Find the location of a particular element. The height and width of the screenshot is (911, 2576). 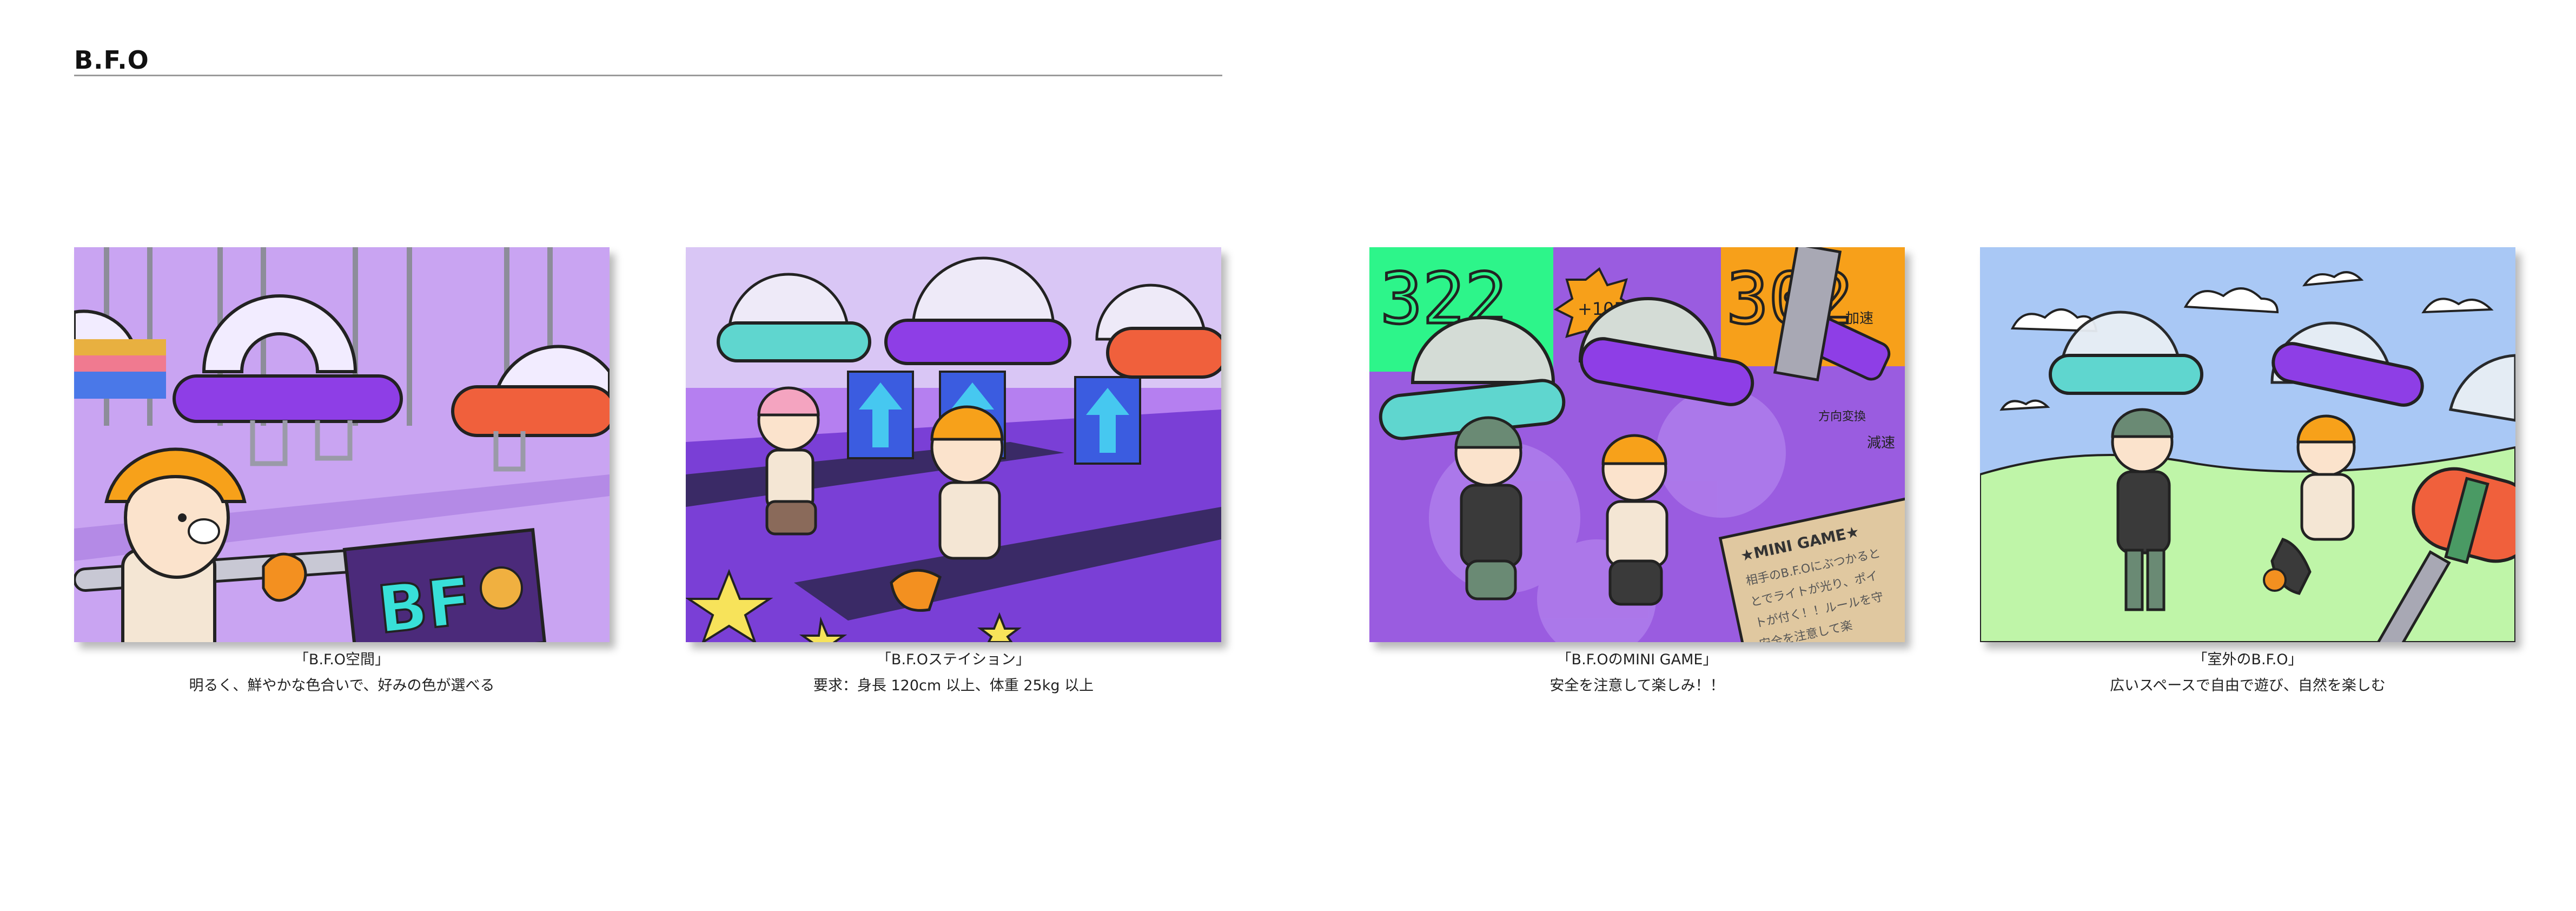

control-direction-label: 方向変換 is located at coordinates (1842, 417).